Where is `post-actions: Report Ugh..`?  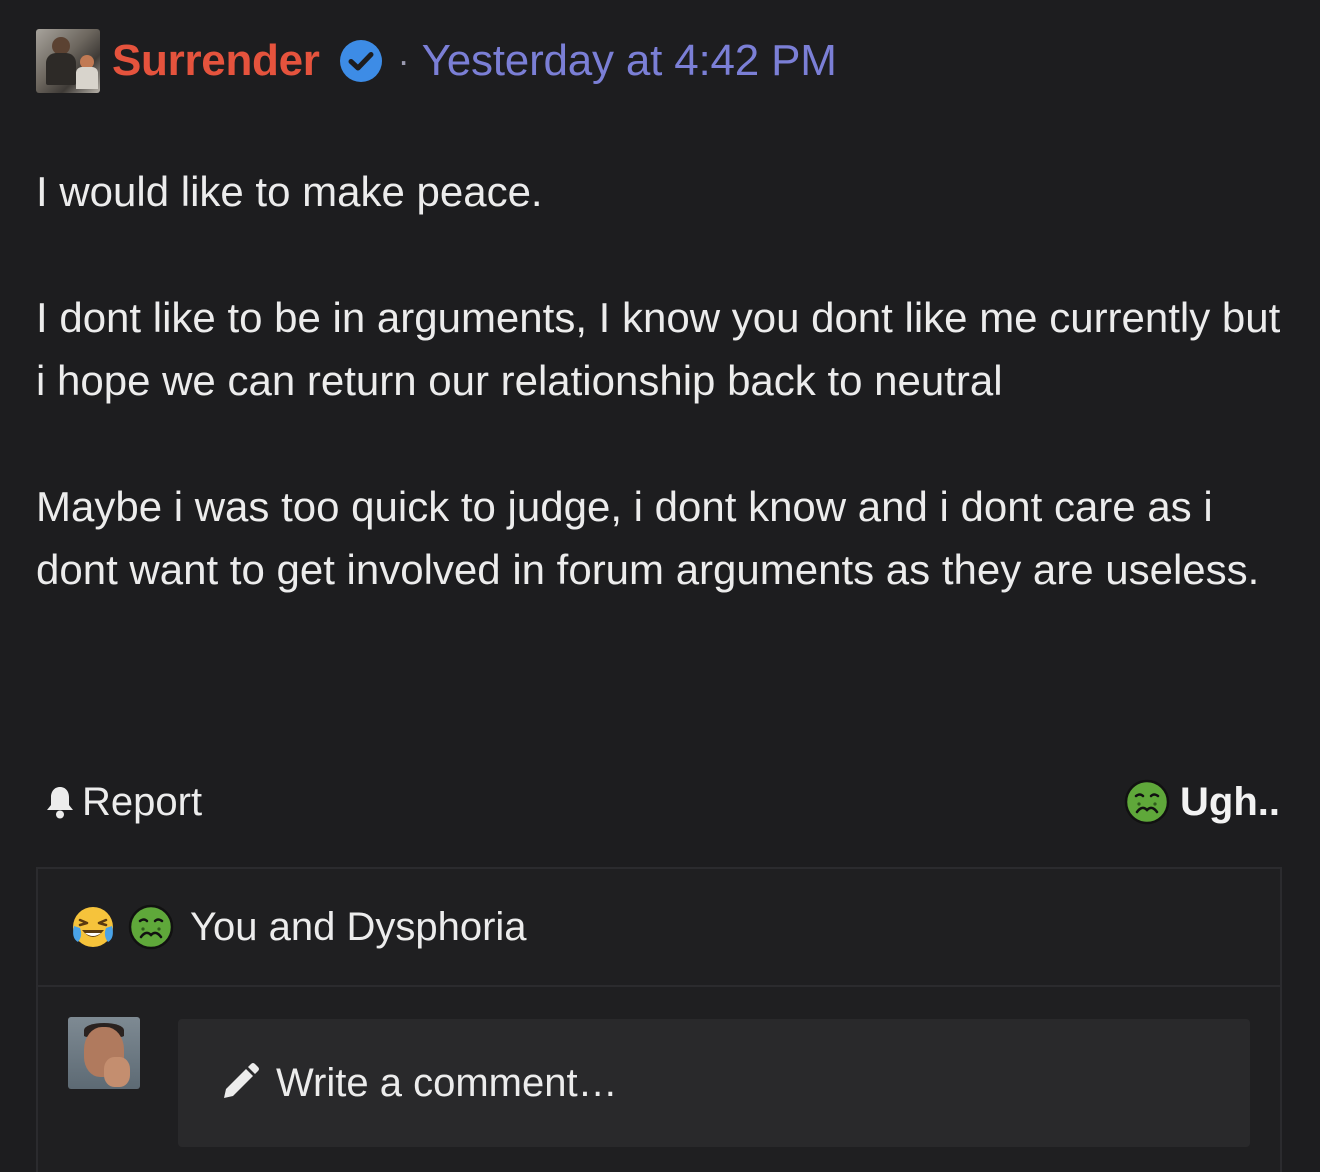
post-actions: Report Ugh.. is located at coordinates (662, 802).